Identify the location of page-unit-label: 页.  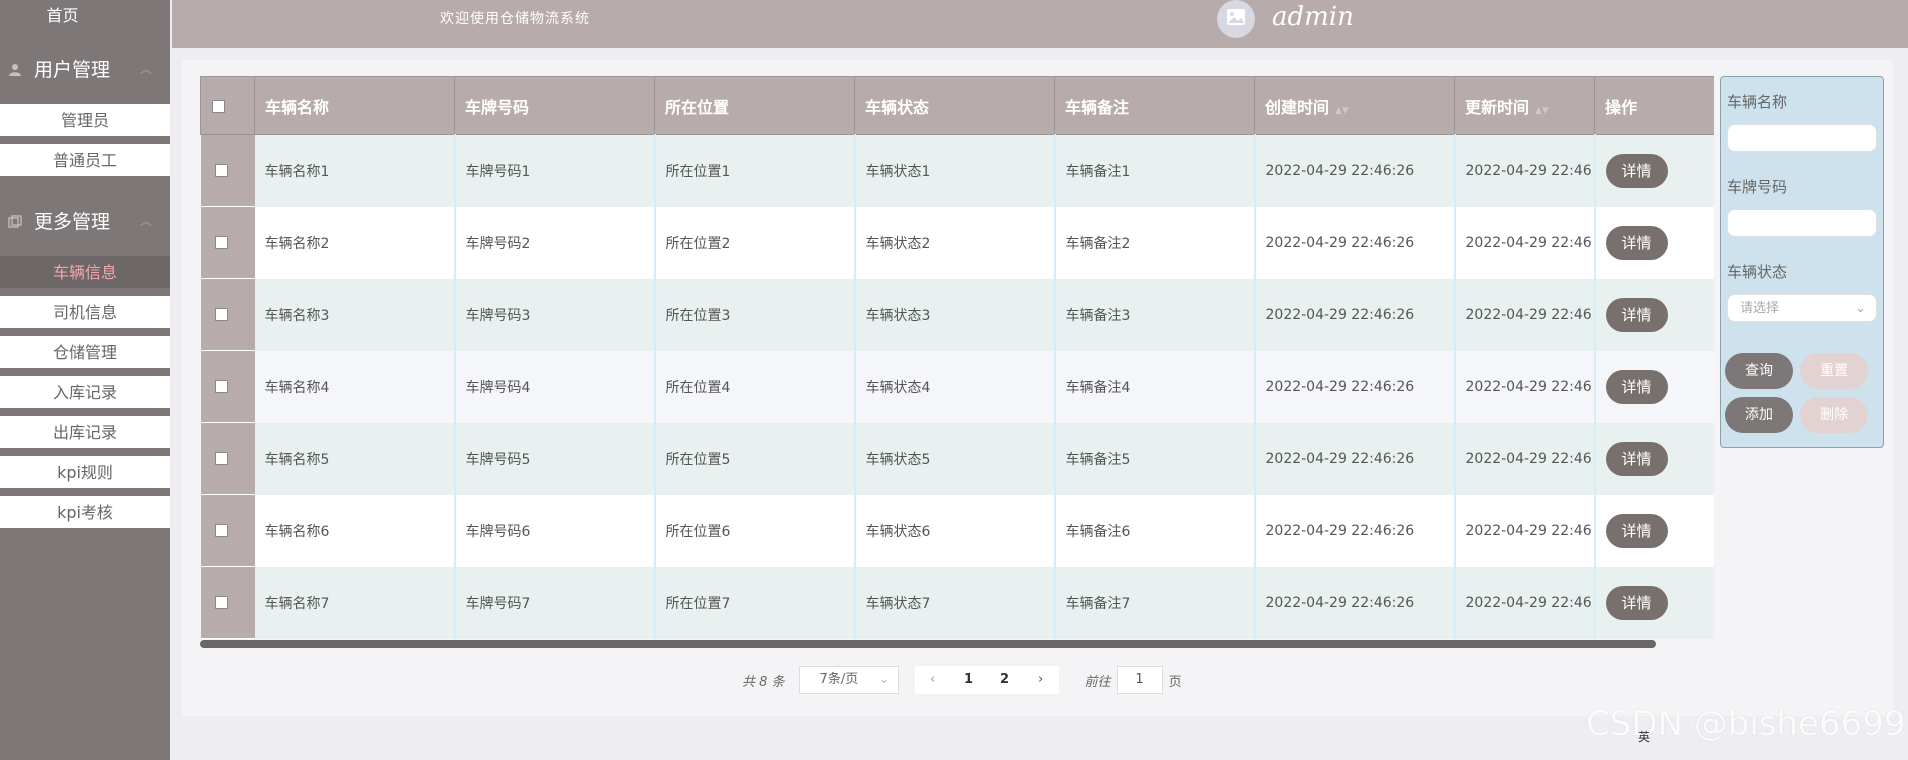
(1175, 682).